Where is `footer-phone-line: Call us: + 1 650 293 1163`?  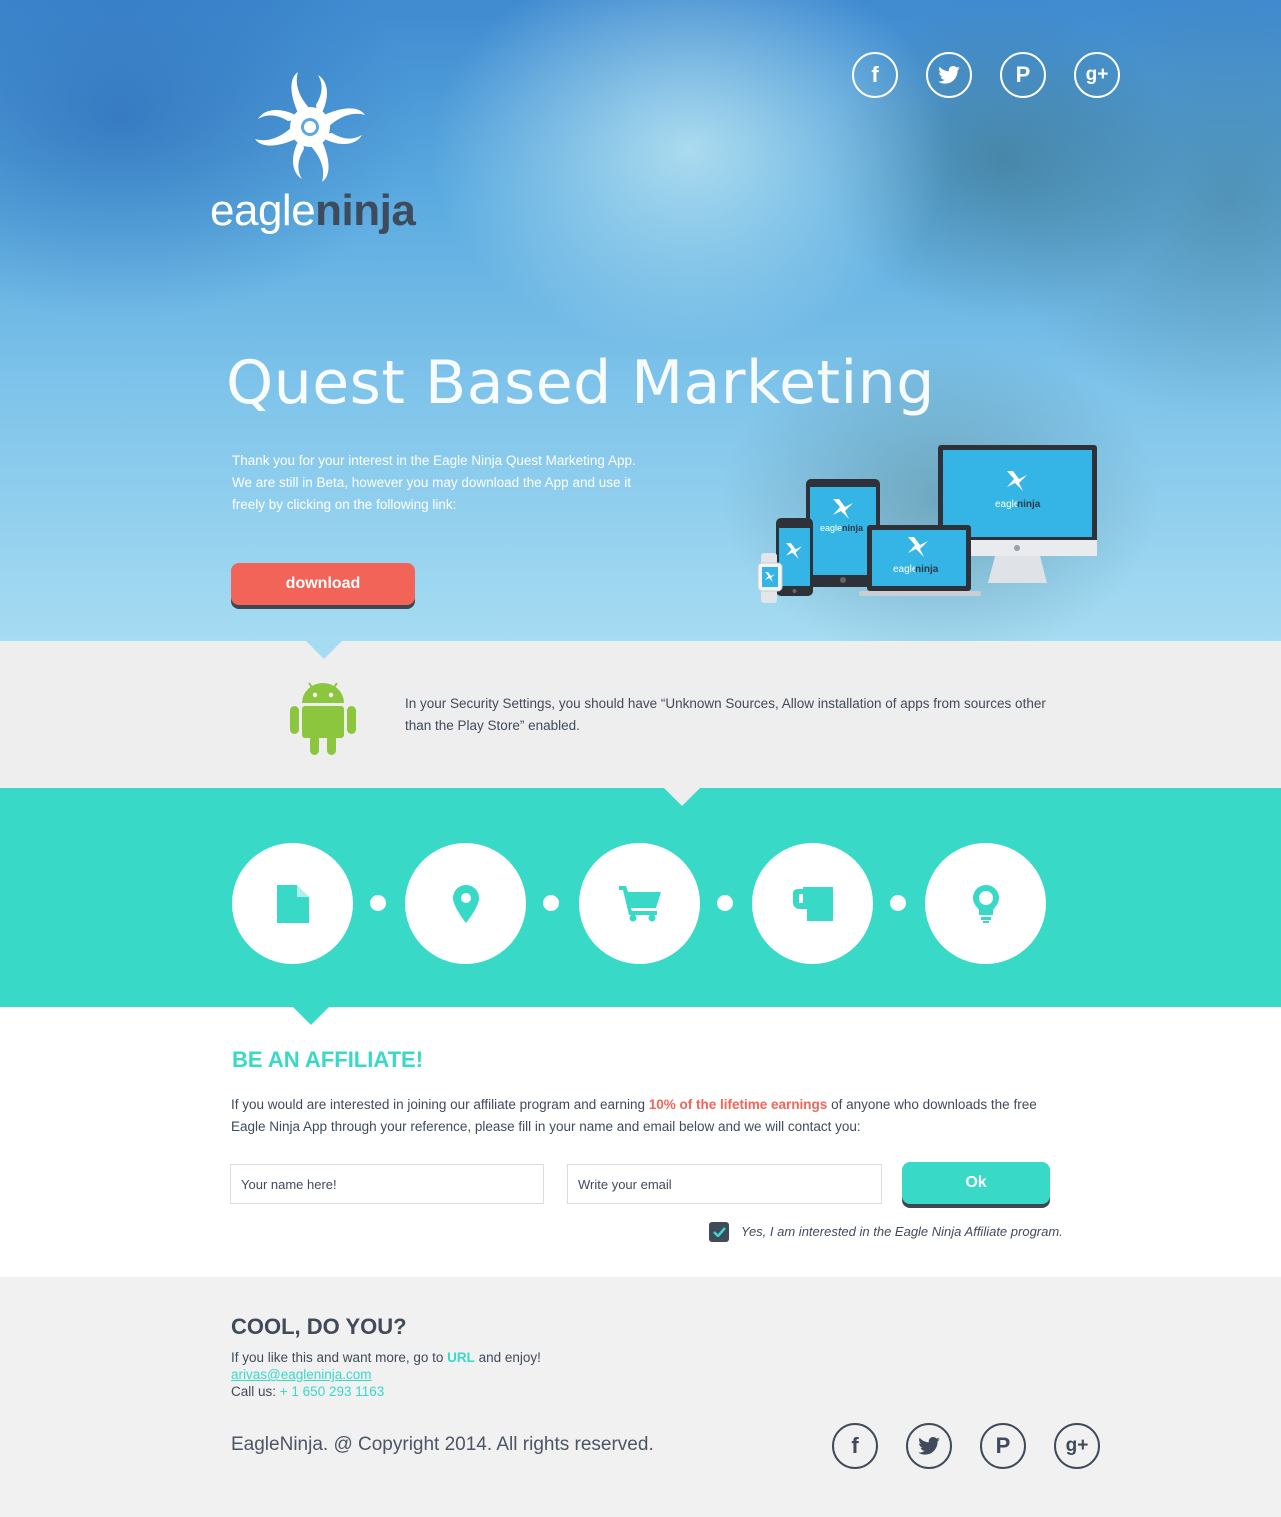
footer-phone-line: Call us: + 1 650 293 1163 is located at coordinates (386, 1391).